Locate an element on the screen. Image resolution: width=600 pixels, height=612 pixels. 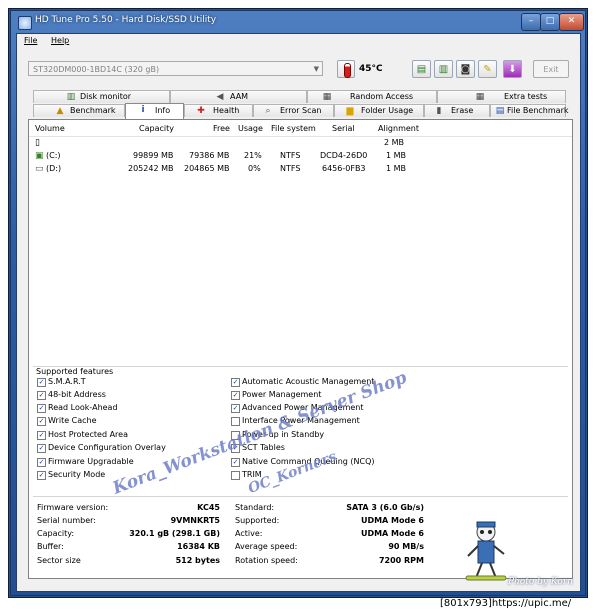
speaker-icon: ◀ is located at coordinates (220, 97).